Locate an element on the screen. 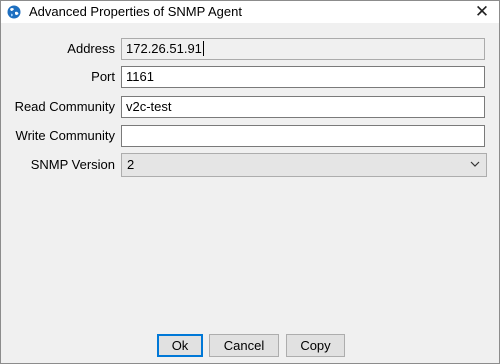 Image resolution: width=500 pixels, height=364 pixels. address-field: 172.26.51.91 is located at coordinates (303, 49).